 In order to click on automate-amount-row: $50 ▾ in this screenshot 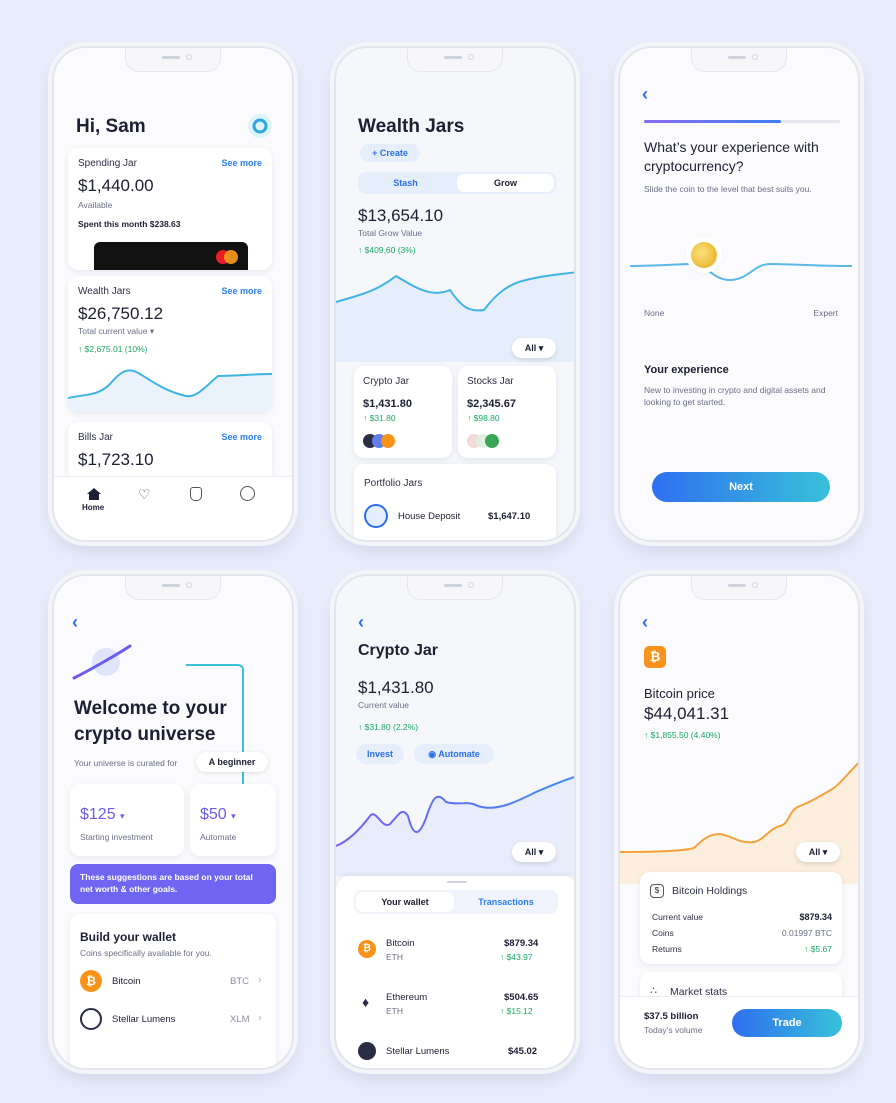, I will do `click(218, 815)`.